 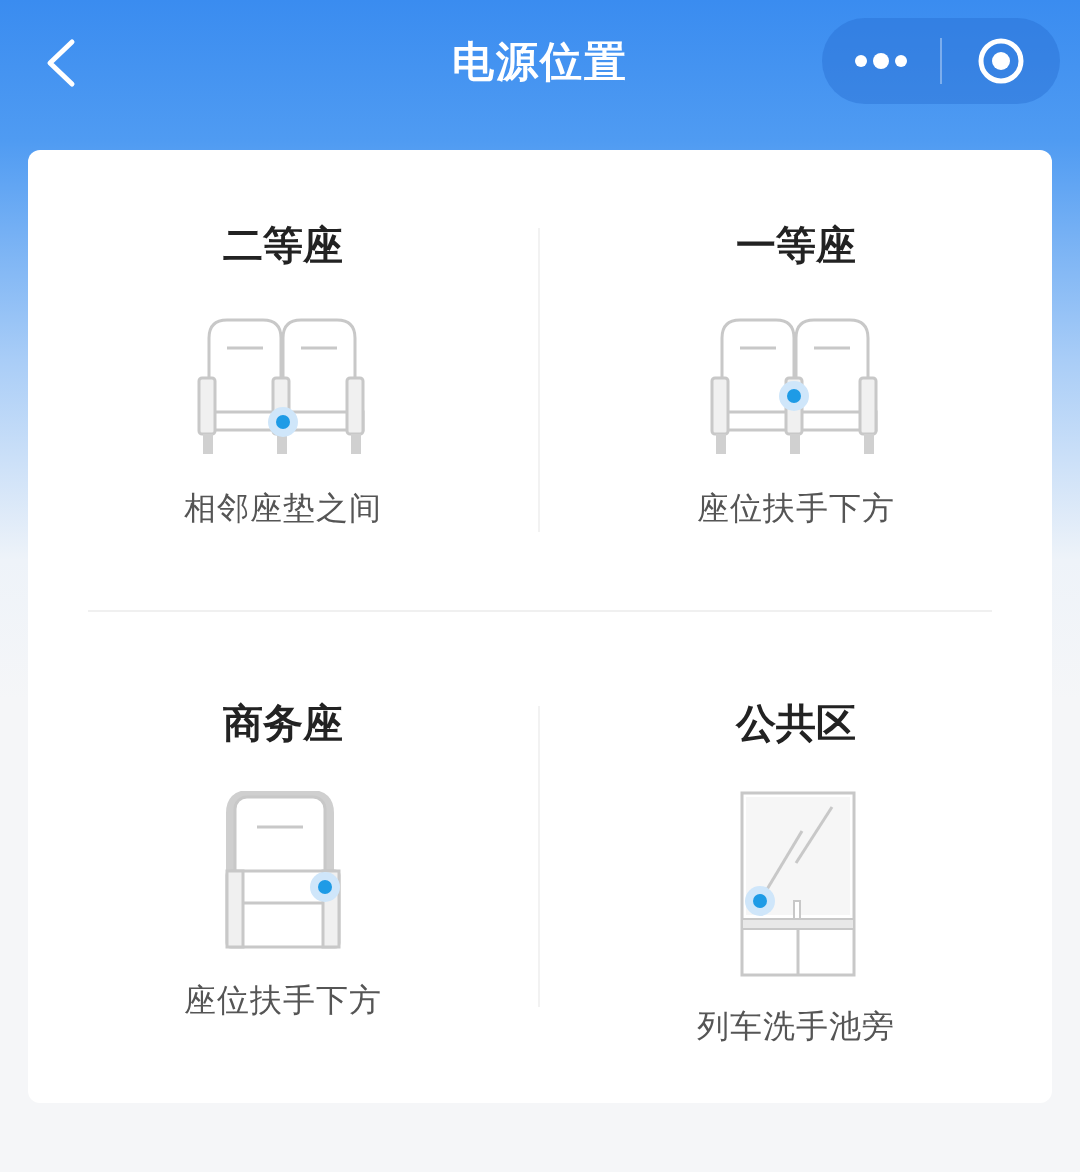 I want to click on seat-class-title: 公共区, so click(x=796, y=723).